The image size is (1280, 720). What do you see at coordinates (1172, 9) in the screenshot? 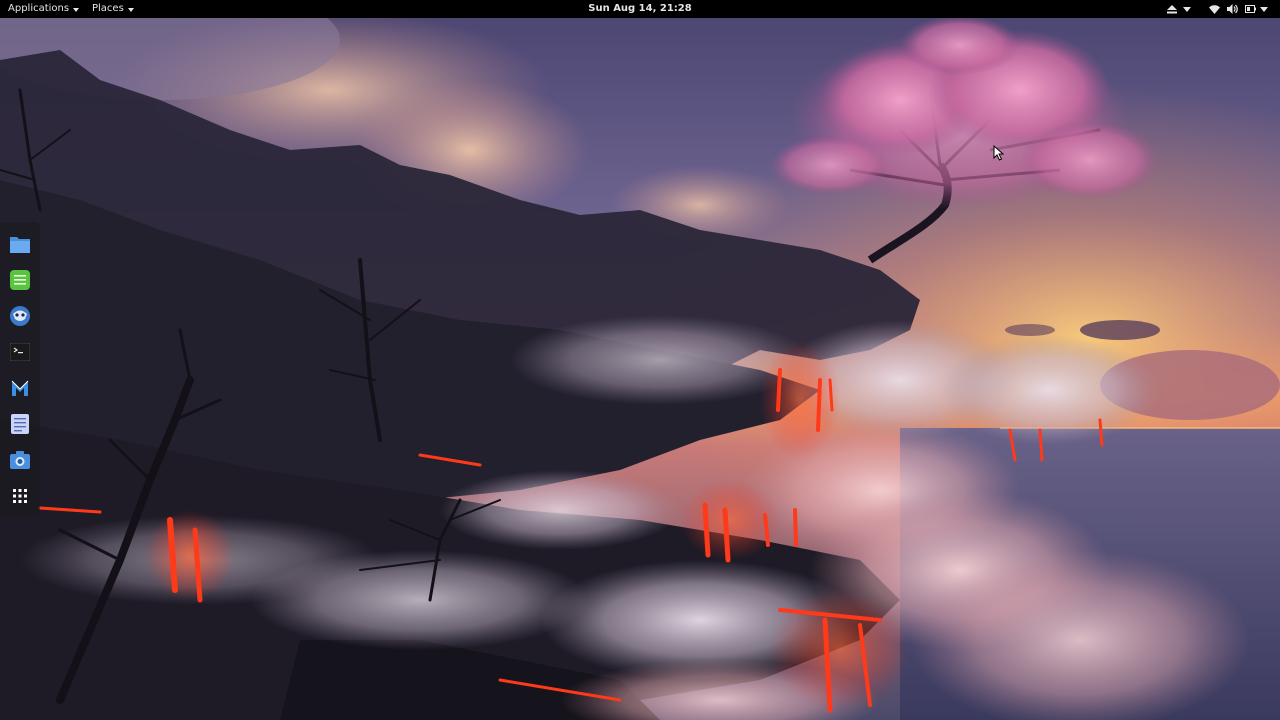
I see `eject-icon` at bounding box center [1172, 9].